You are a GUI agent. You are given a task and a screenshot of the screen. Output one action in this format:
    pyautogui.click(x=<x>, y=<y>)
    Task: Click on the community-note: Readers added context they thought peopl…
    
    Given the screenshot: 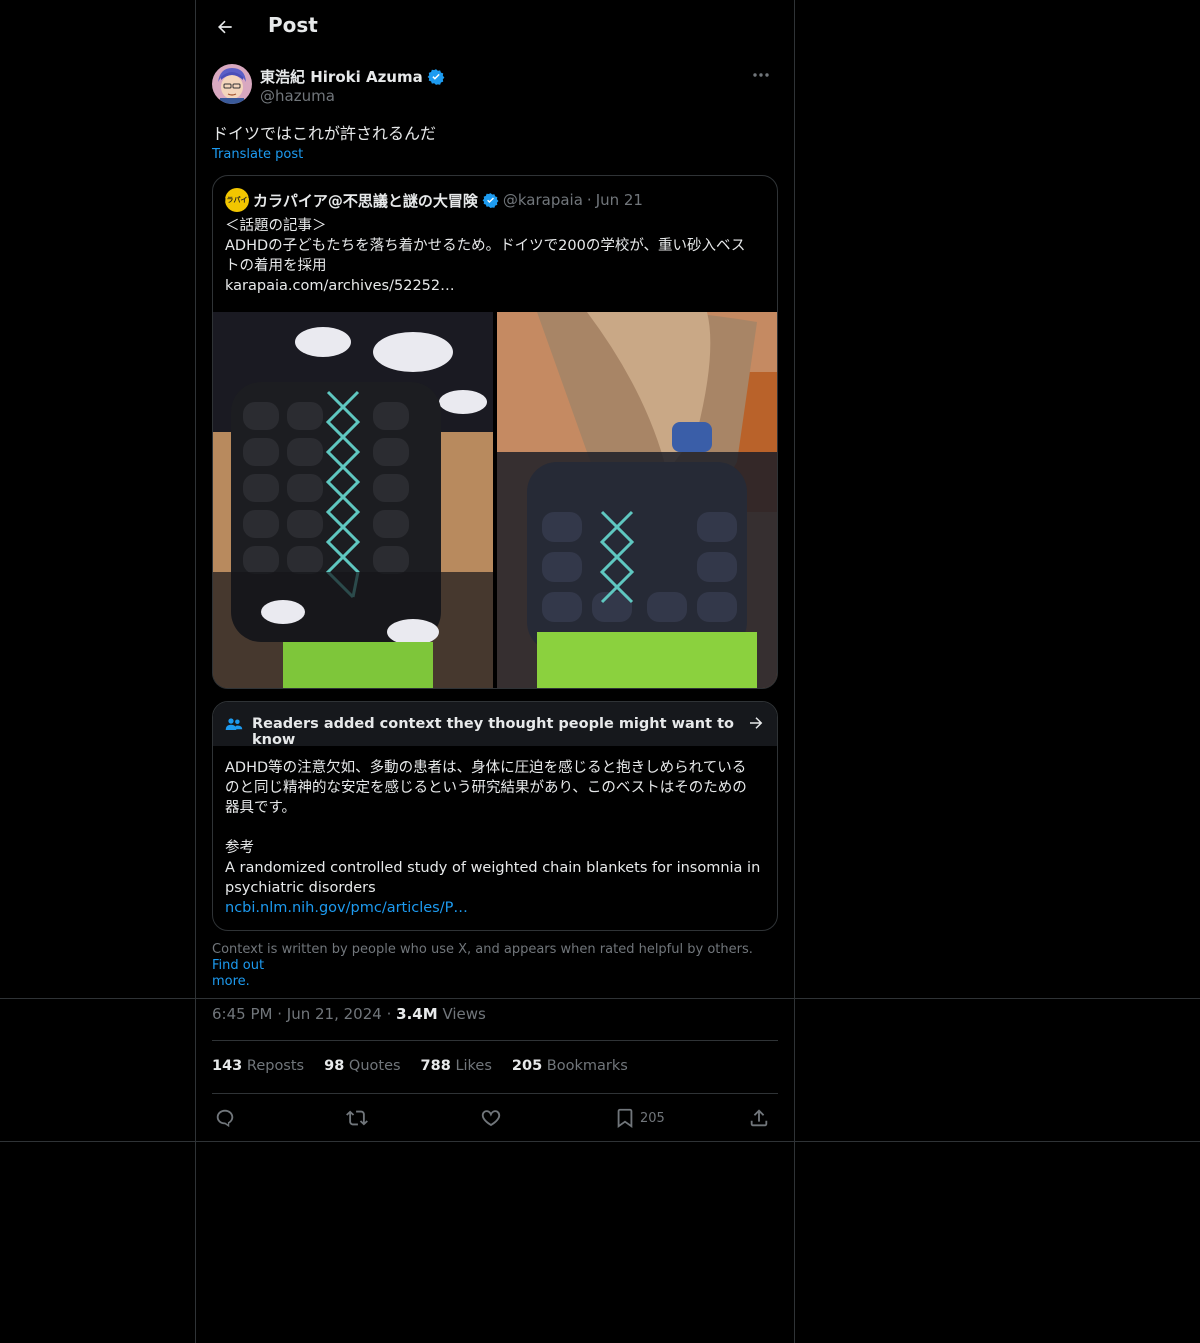 What is the action you would take?
    pyautogui.click(x=495, y=816)
    